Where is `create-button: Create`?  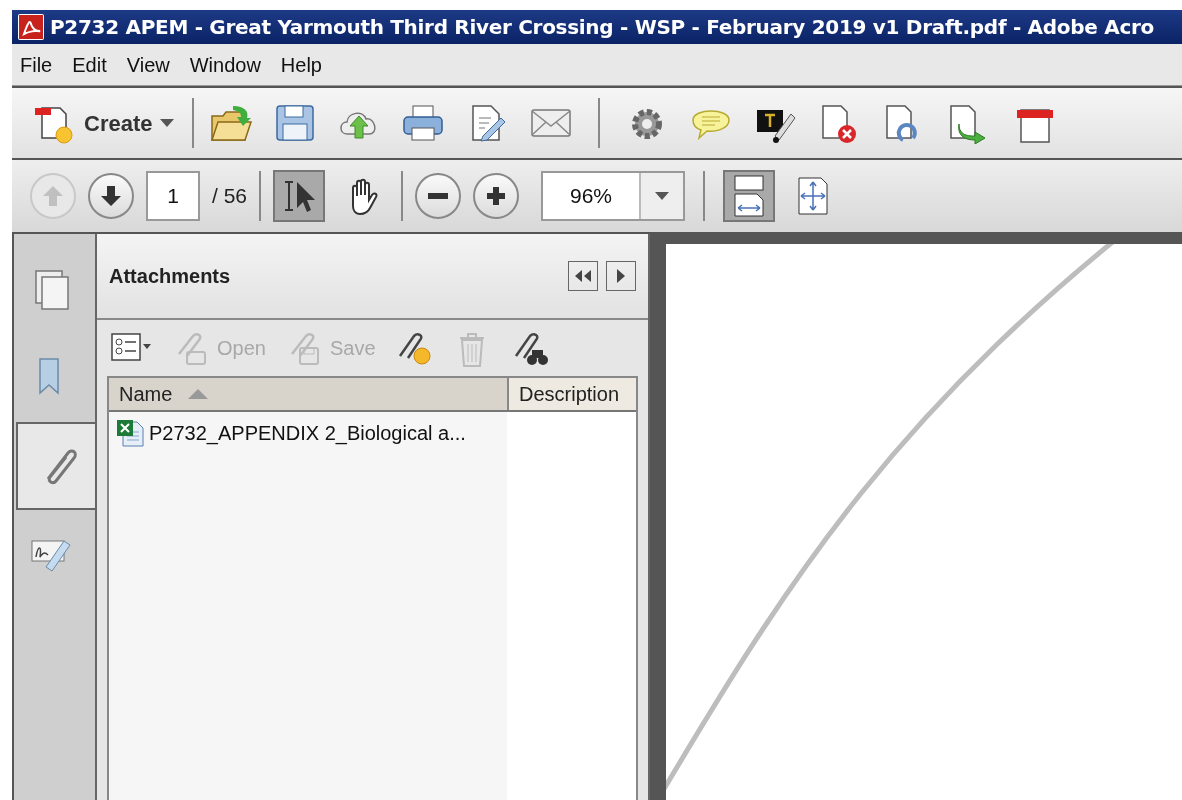 create-button: Create is located at coordinates (103, 123).